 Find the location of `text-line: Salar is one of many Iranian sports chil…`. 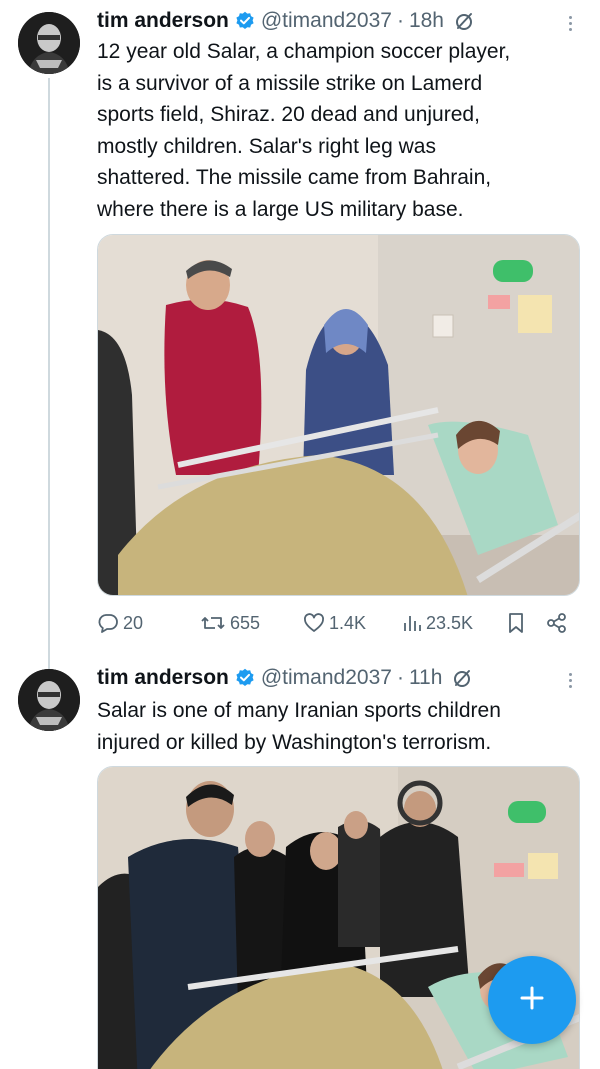

text-line: Salar is one of many Iranian sports chil… is located at coordinates (299, 710).